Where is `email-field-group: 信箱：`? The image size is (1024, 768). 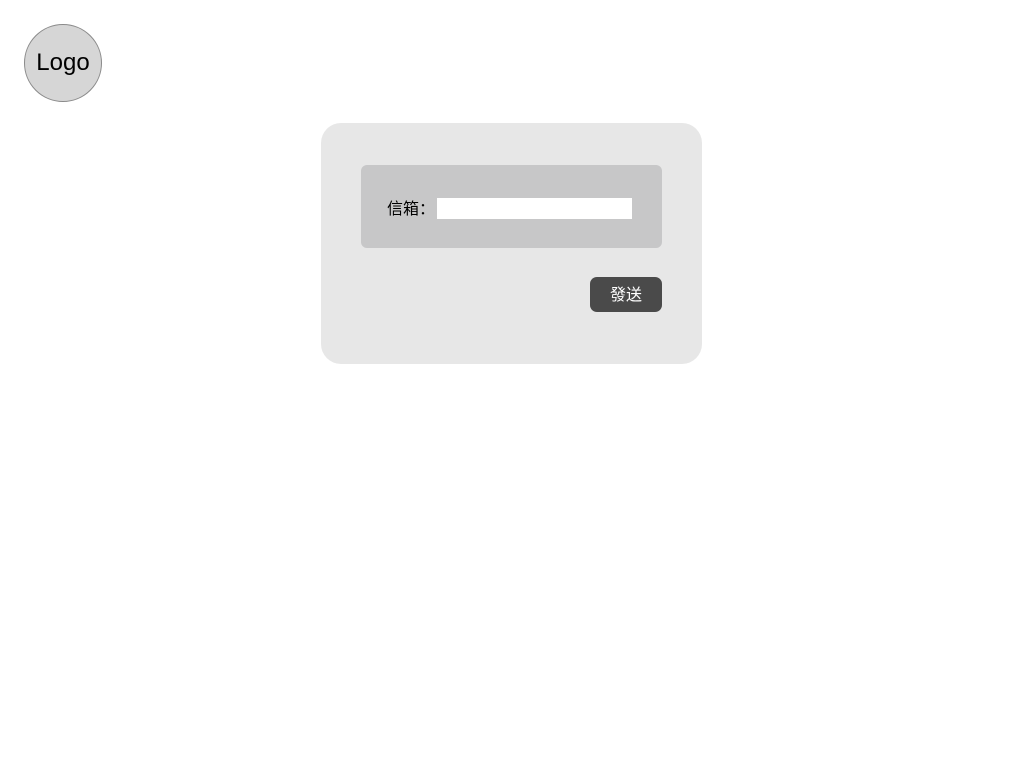 email-field-group: 信箱： is located at coordinates (511, 206).